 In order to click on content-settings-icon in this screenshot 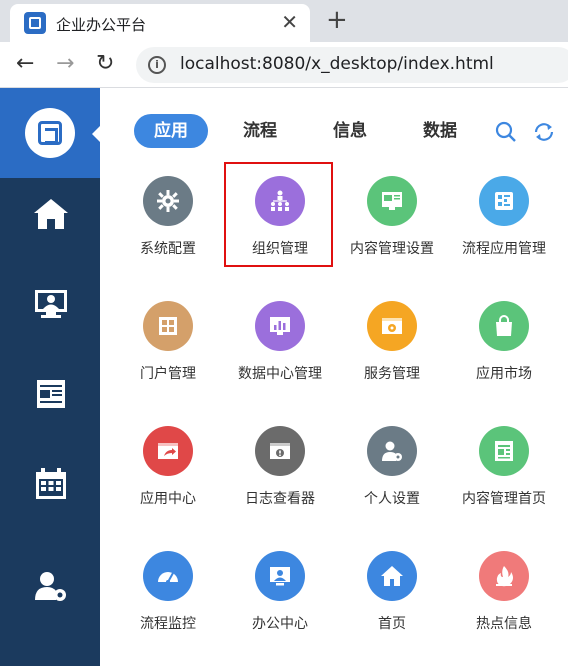, I will do `click(392, 201)`.